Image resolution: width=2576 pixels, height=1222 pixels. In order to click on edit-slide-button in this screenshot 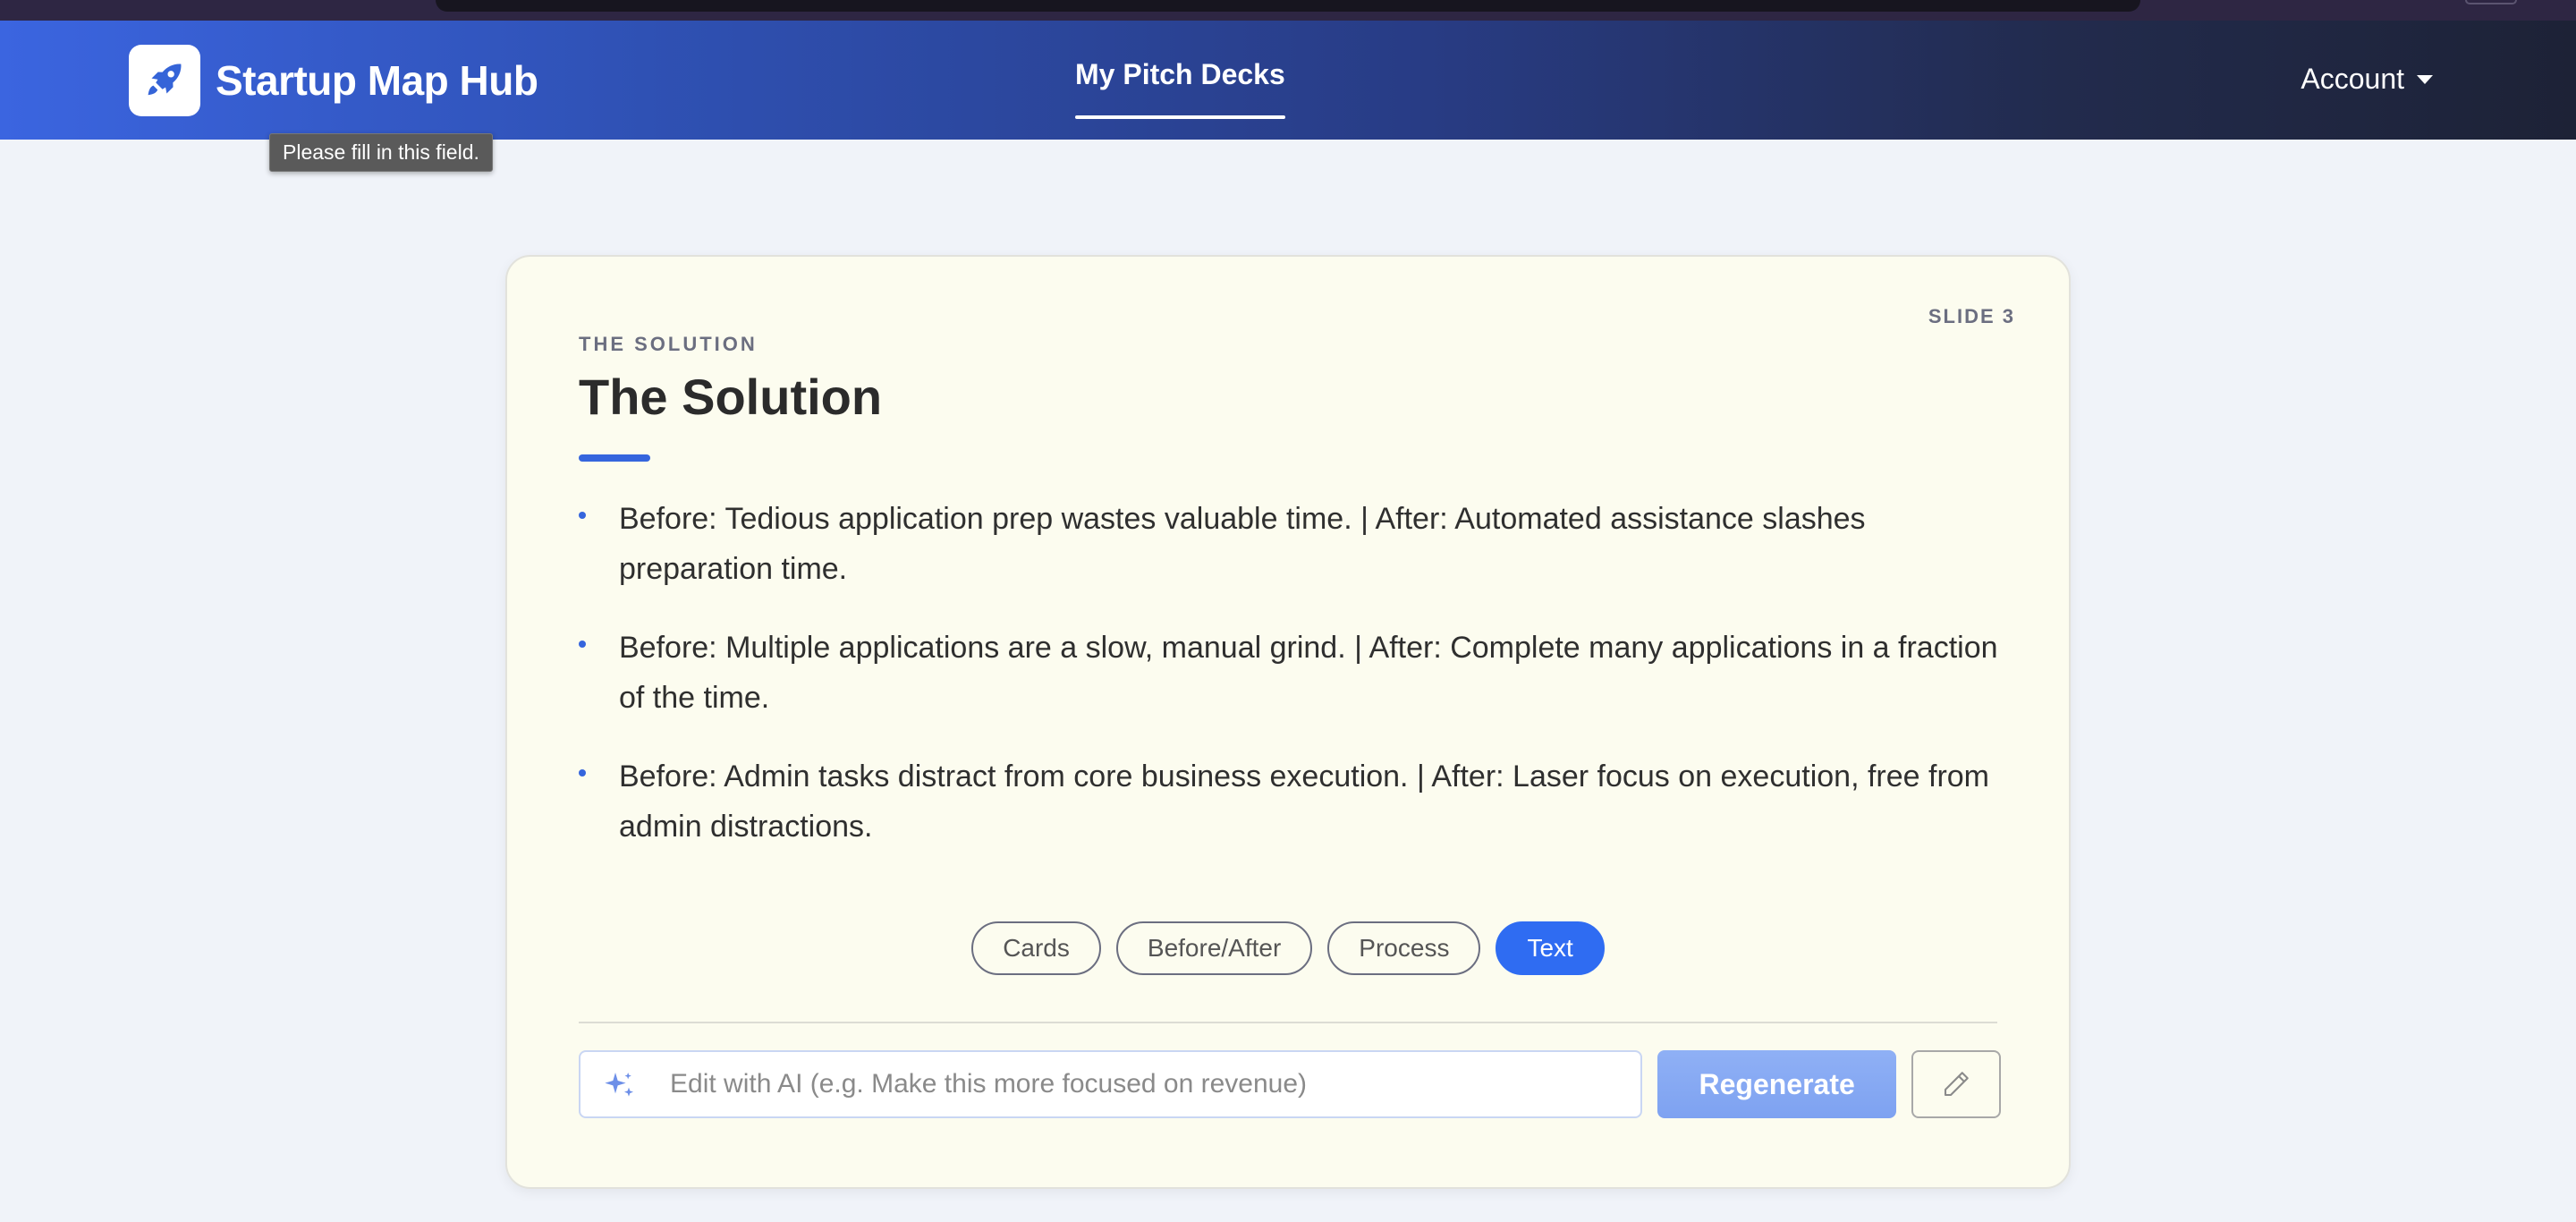, I will do `click(1956, 1084)`.